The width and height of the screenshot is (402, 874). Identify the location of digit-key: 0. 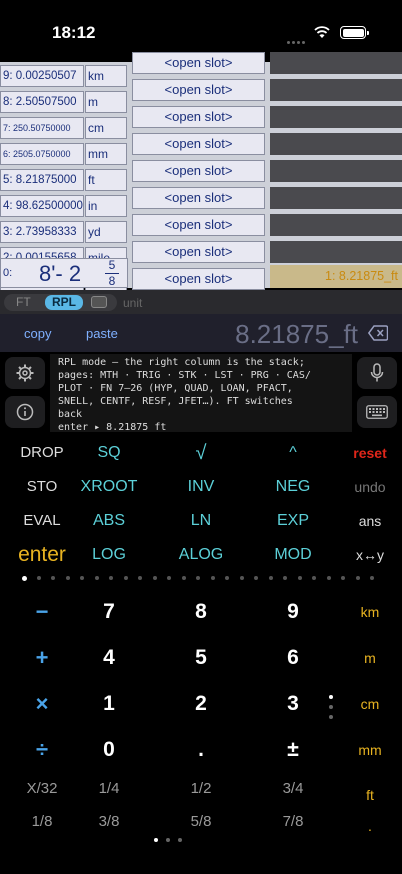
(109, 750).